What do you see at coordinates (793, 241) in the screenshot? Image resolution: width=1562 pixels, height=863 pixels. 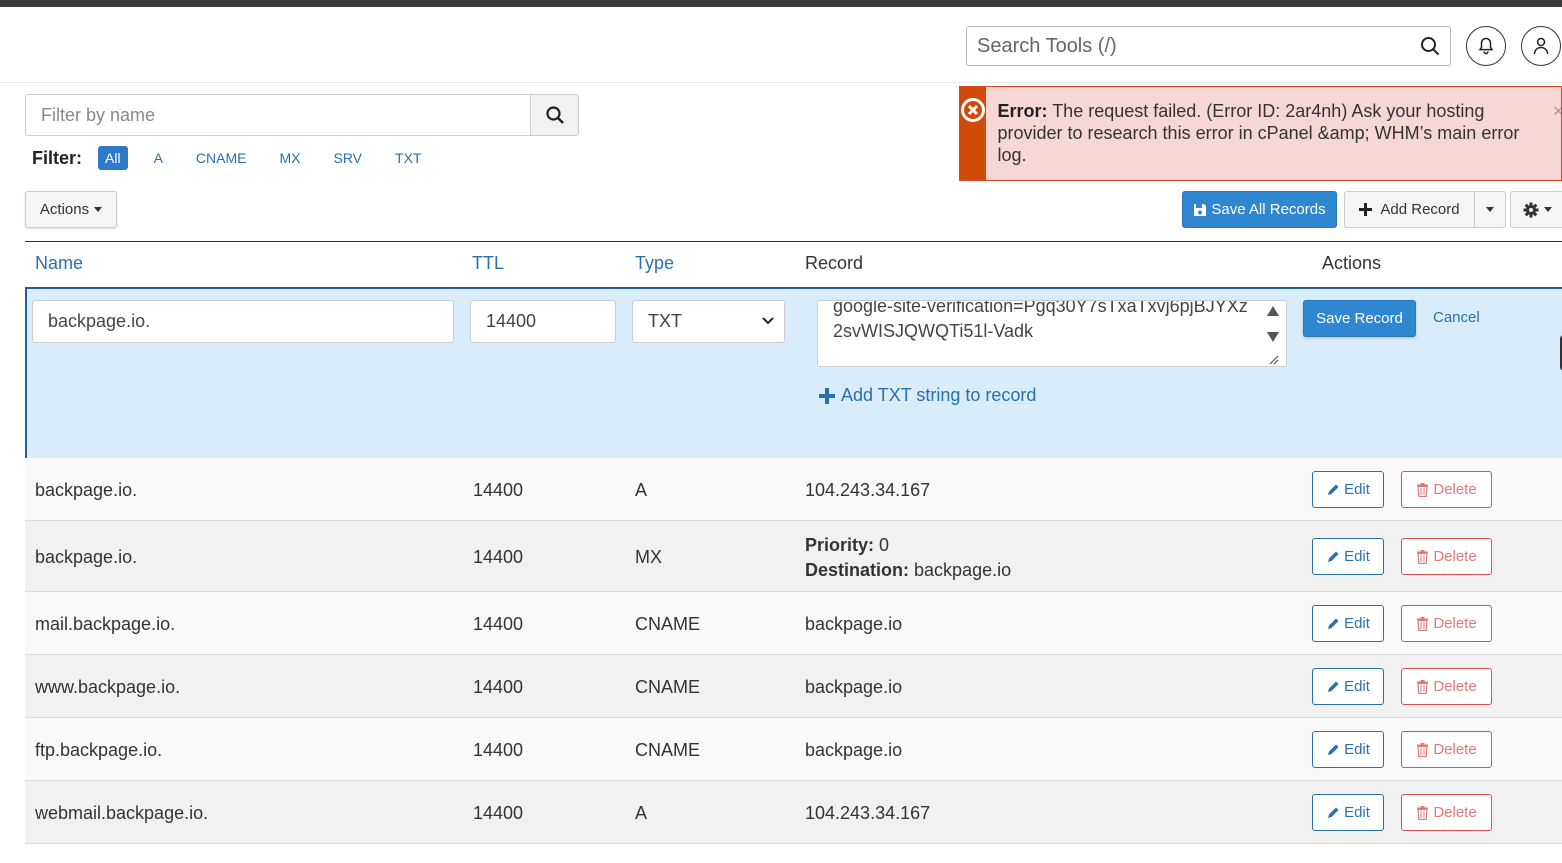 I see `table-divider` at bounding box center [793, 241].